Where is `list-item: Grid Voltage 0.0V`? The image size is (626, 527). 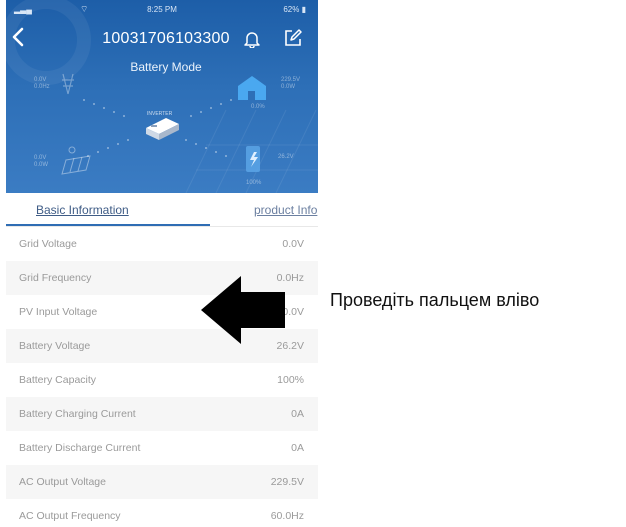
list-item: Grid Voltage 0.0V is located at coordinates (162, 244).